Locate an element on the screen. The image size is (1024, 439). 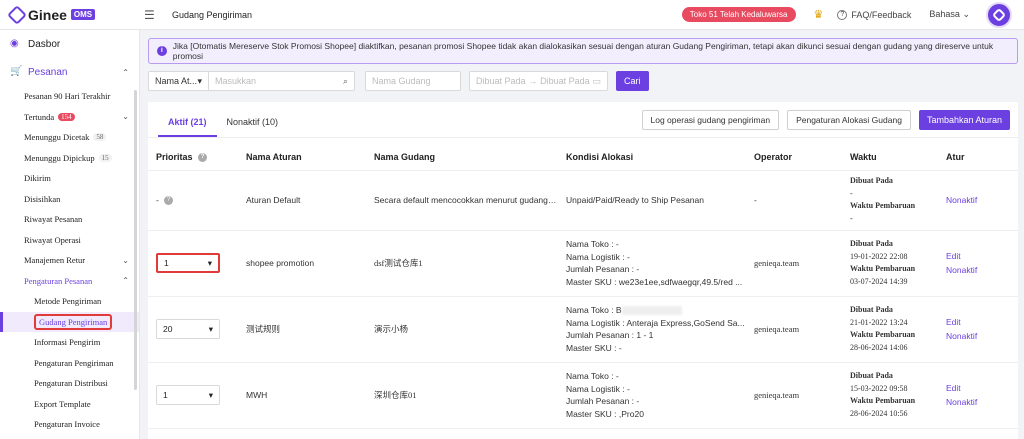
sidebar-scrollbar is located at coordinates (135, 240).